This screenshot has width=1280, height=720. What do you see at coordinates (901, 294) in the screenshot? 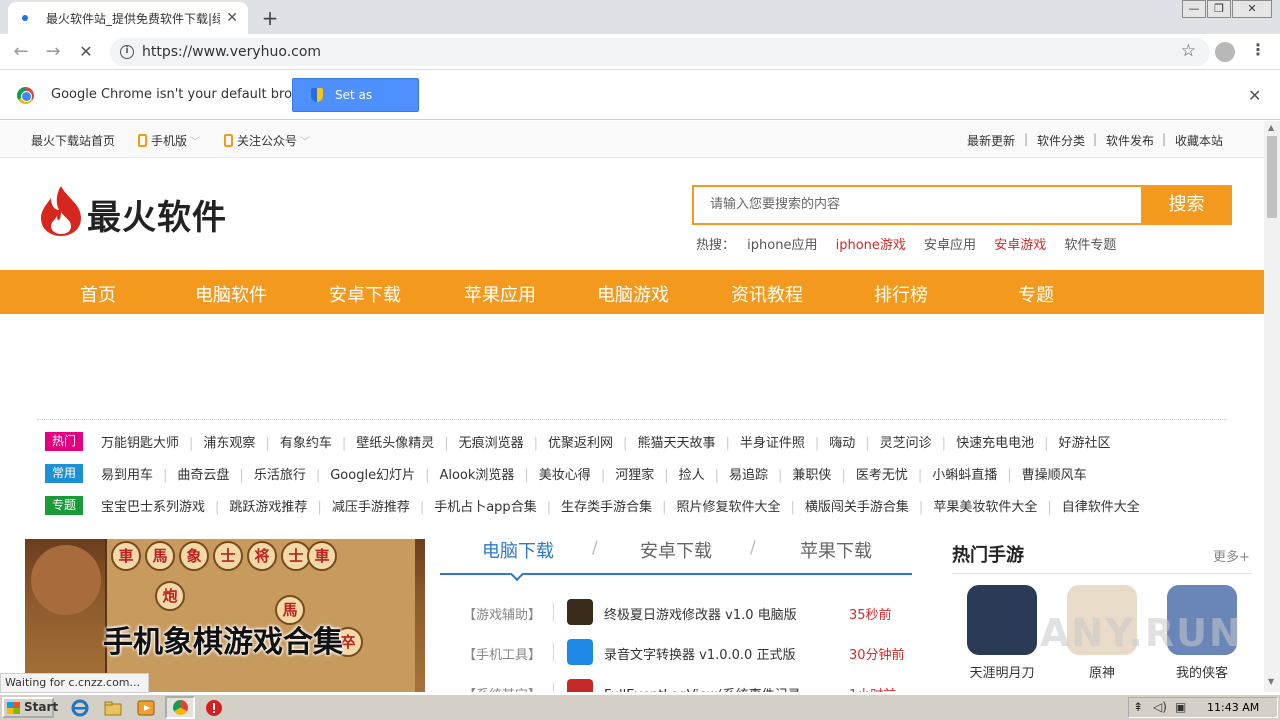
I see `nav-item-ranking: 排行榜` at bounding box center [901, 294].